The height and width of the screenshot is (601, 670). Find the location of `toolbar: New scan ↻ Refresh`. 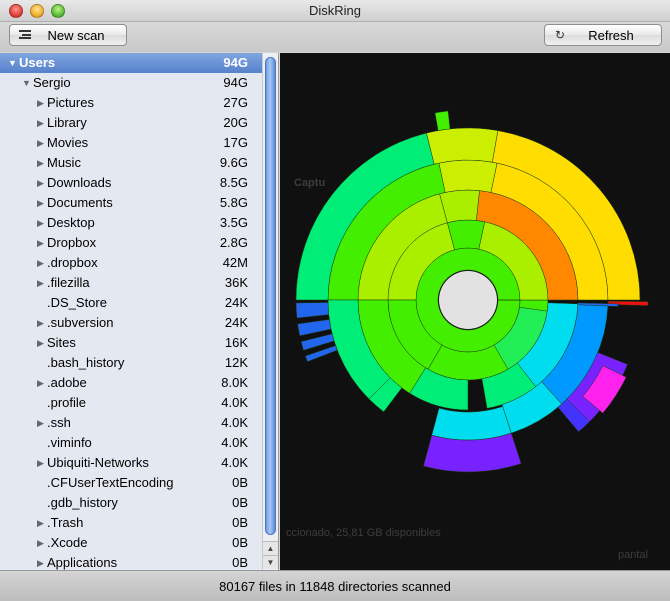

toolbar: New scan ↻ Refresh is located at coordinates (335, 37).